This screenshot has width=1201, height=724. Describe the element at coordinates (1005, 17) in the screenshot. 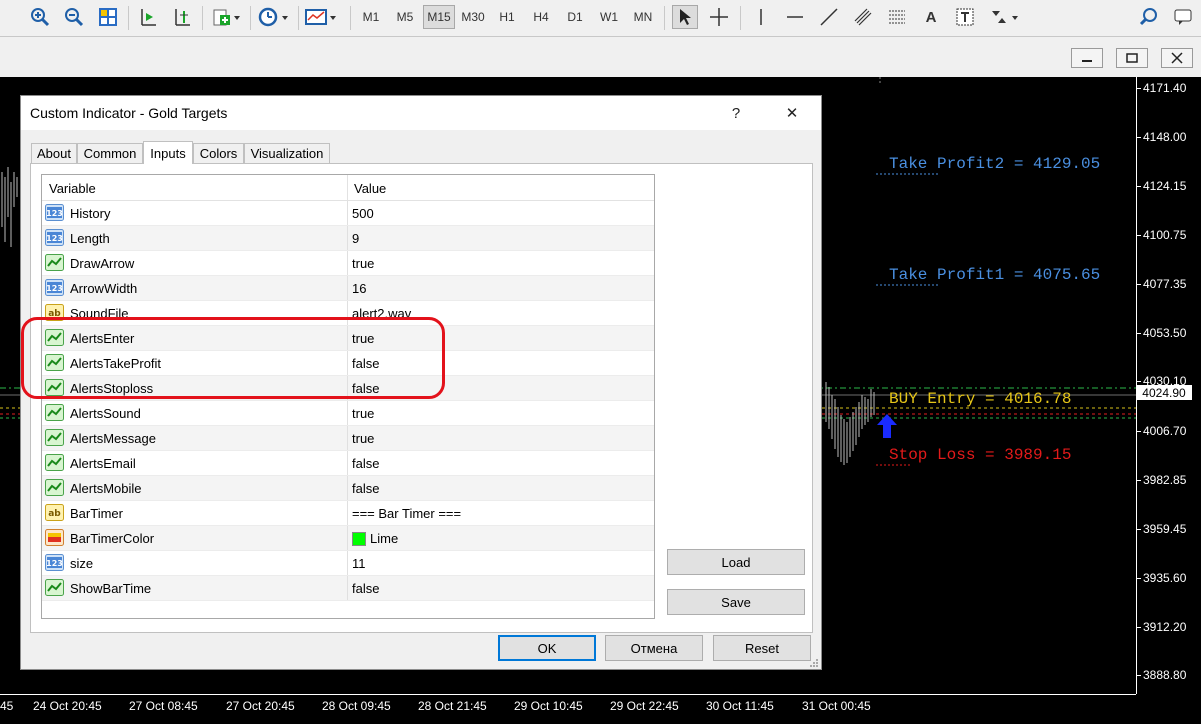

I see `arrows-icon` at that location.